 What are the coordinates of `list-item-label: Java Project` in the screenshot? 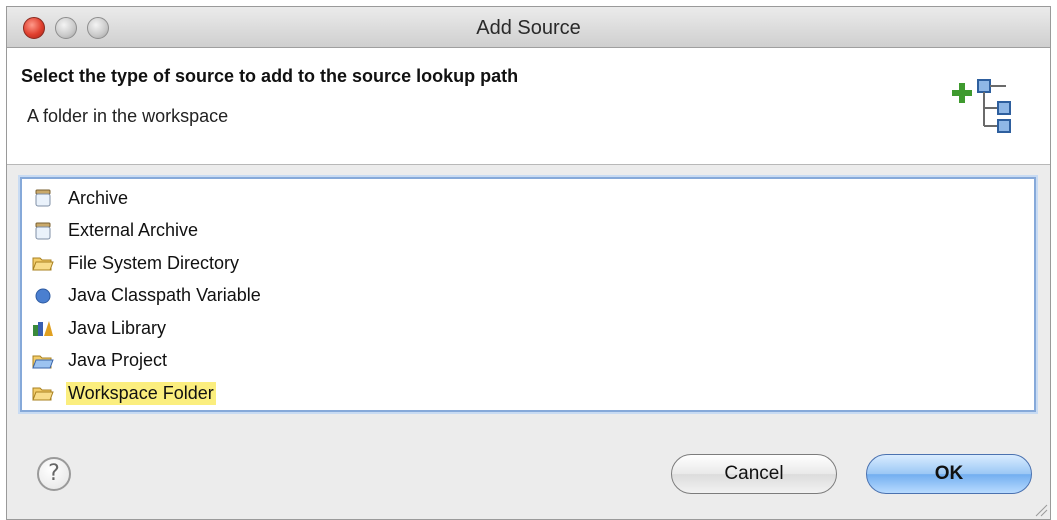 It's located at (118, 360).